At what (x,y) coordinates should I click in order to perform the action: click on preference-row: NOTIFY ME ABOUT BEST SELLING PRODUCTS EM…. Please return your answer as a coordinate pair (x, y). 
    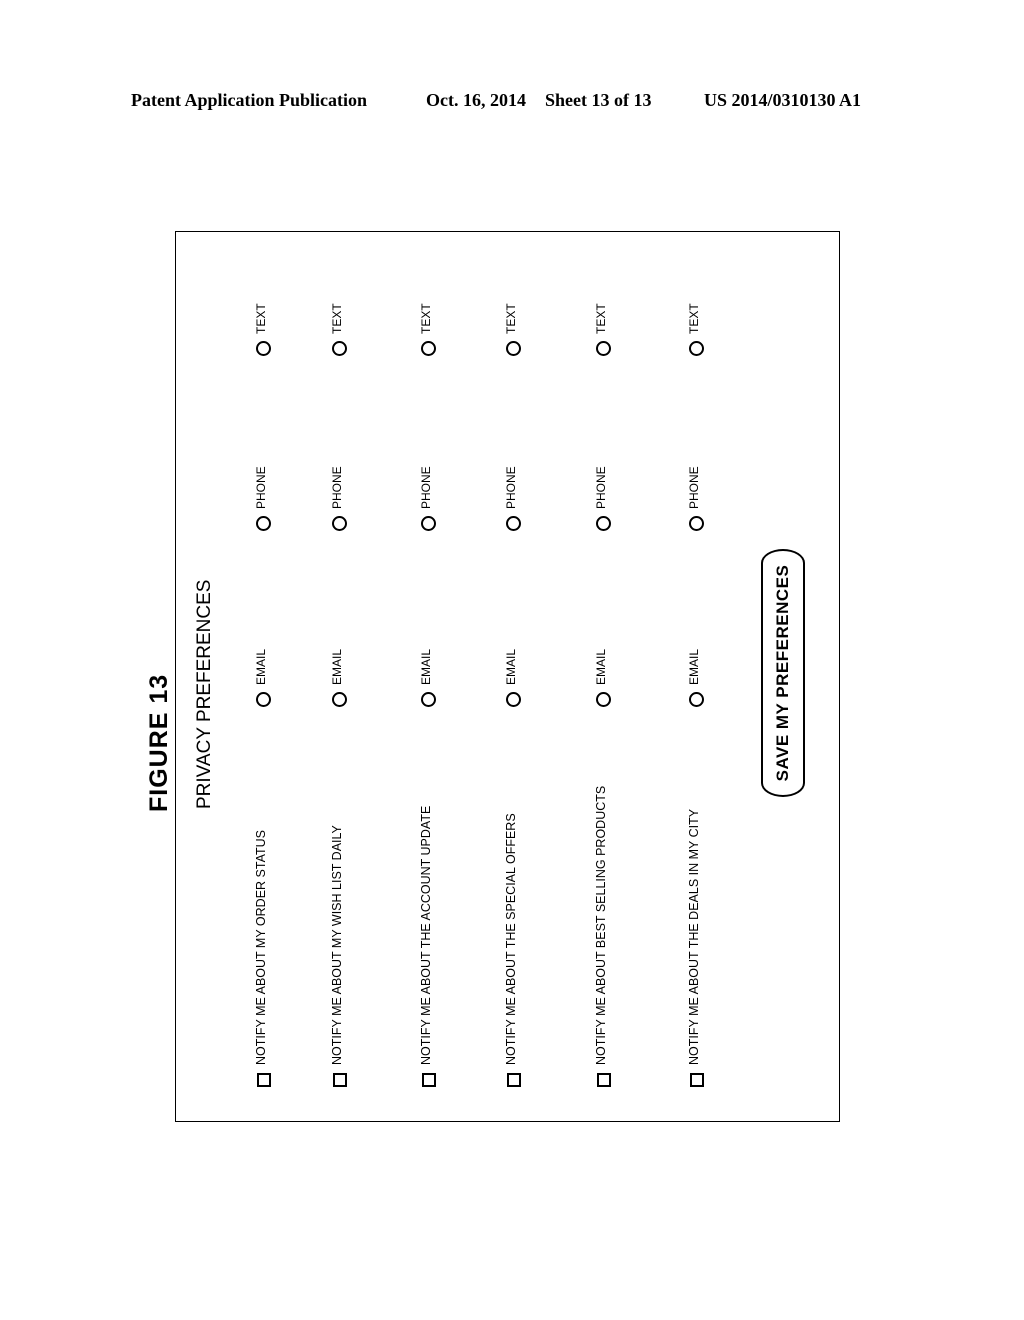
    Looking at the image, I should click on (604, 676).